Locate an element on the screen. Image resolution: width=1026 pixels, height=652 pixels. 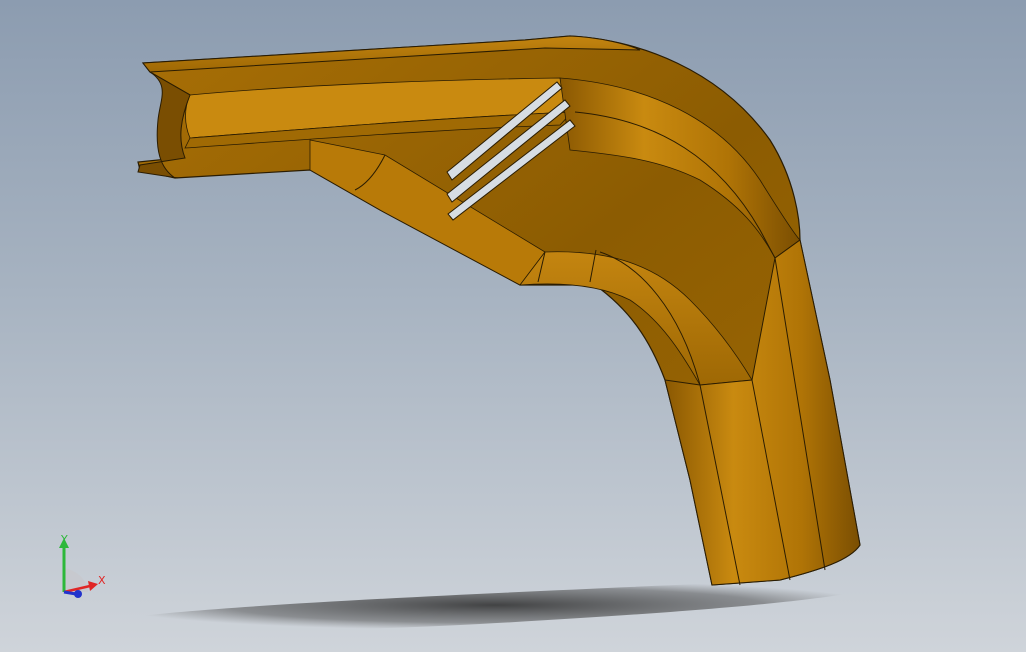
x-axis-arrow is located at coordinates (93, 586).